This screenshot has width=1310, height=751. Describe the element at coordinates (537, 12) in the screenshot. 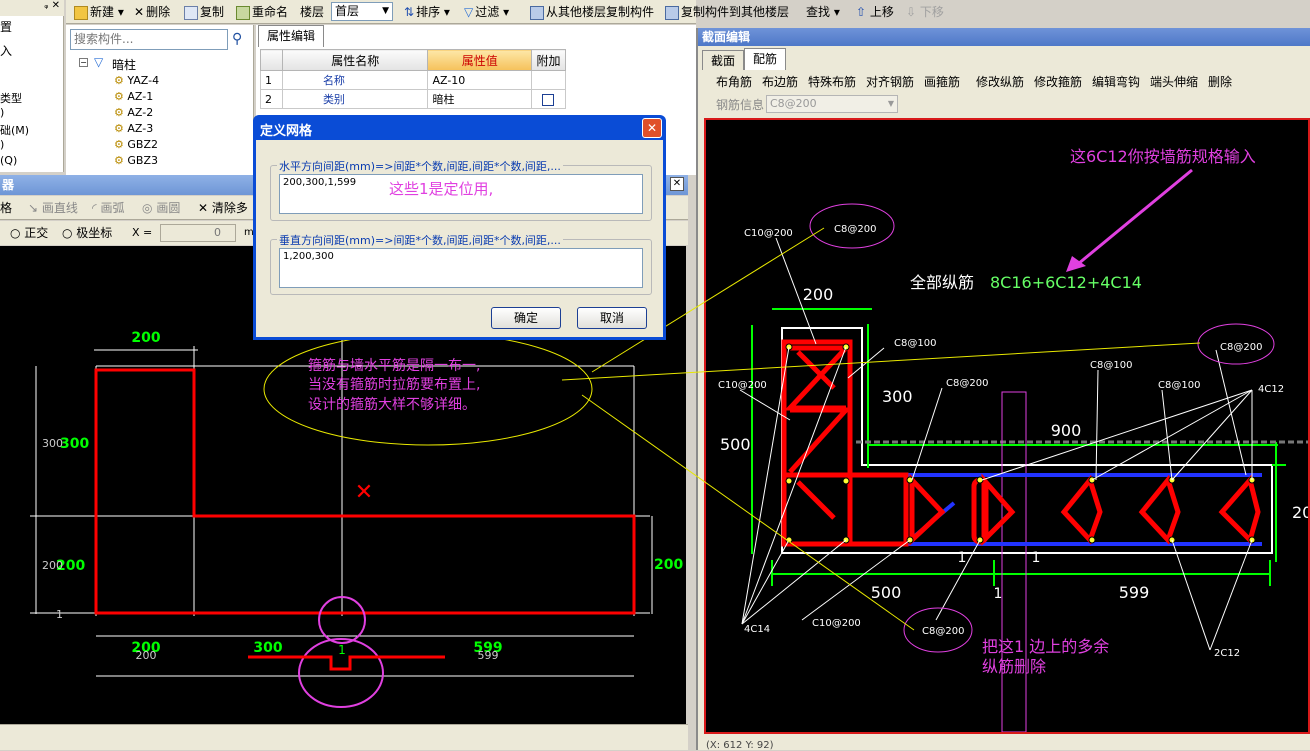

I see `copy-from-floor-icon` at that location.